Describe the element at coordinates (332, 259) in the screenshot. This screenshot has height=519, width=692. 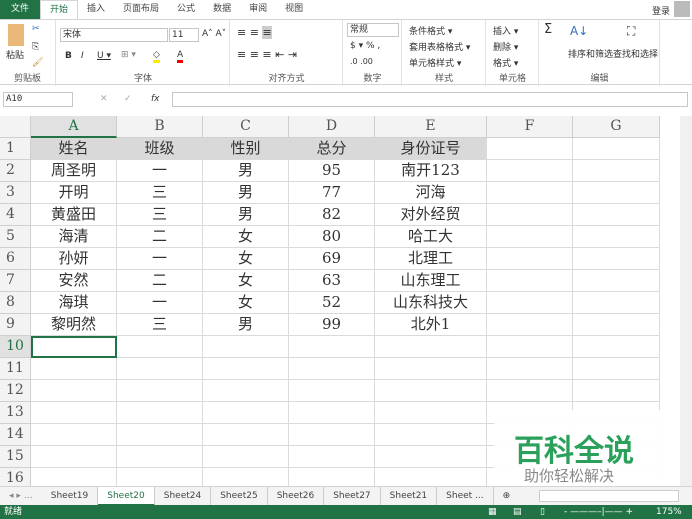
I see `data-cell: 69` at that location.